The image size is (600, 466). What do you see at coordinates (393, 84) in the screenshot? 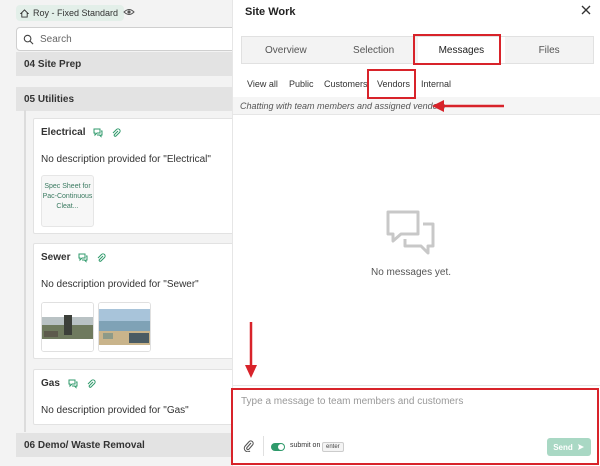
I see `subtab-vendors: Vendors` at bounding box center [393, 84].